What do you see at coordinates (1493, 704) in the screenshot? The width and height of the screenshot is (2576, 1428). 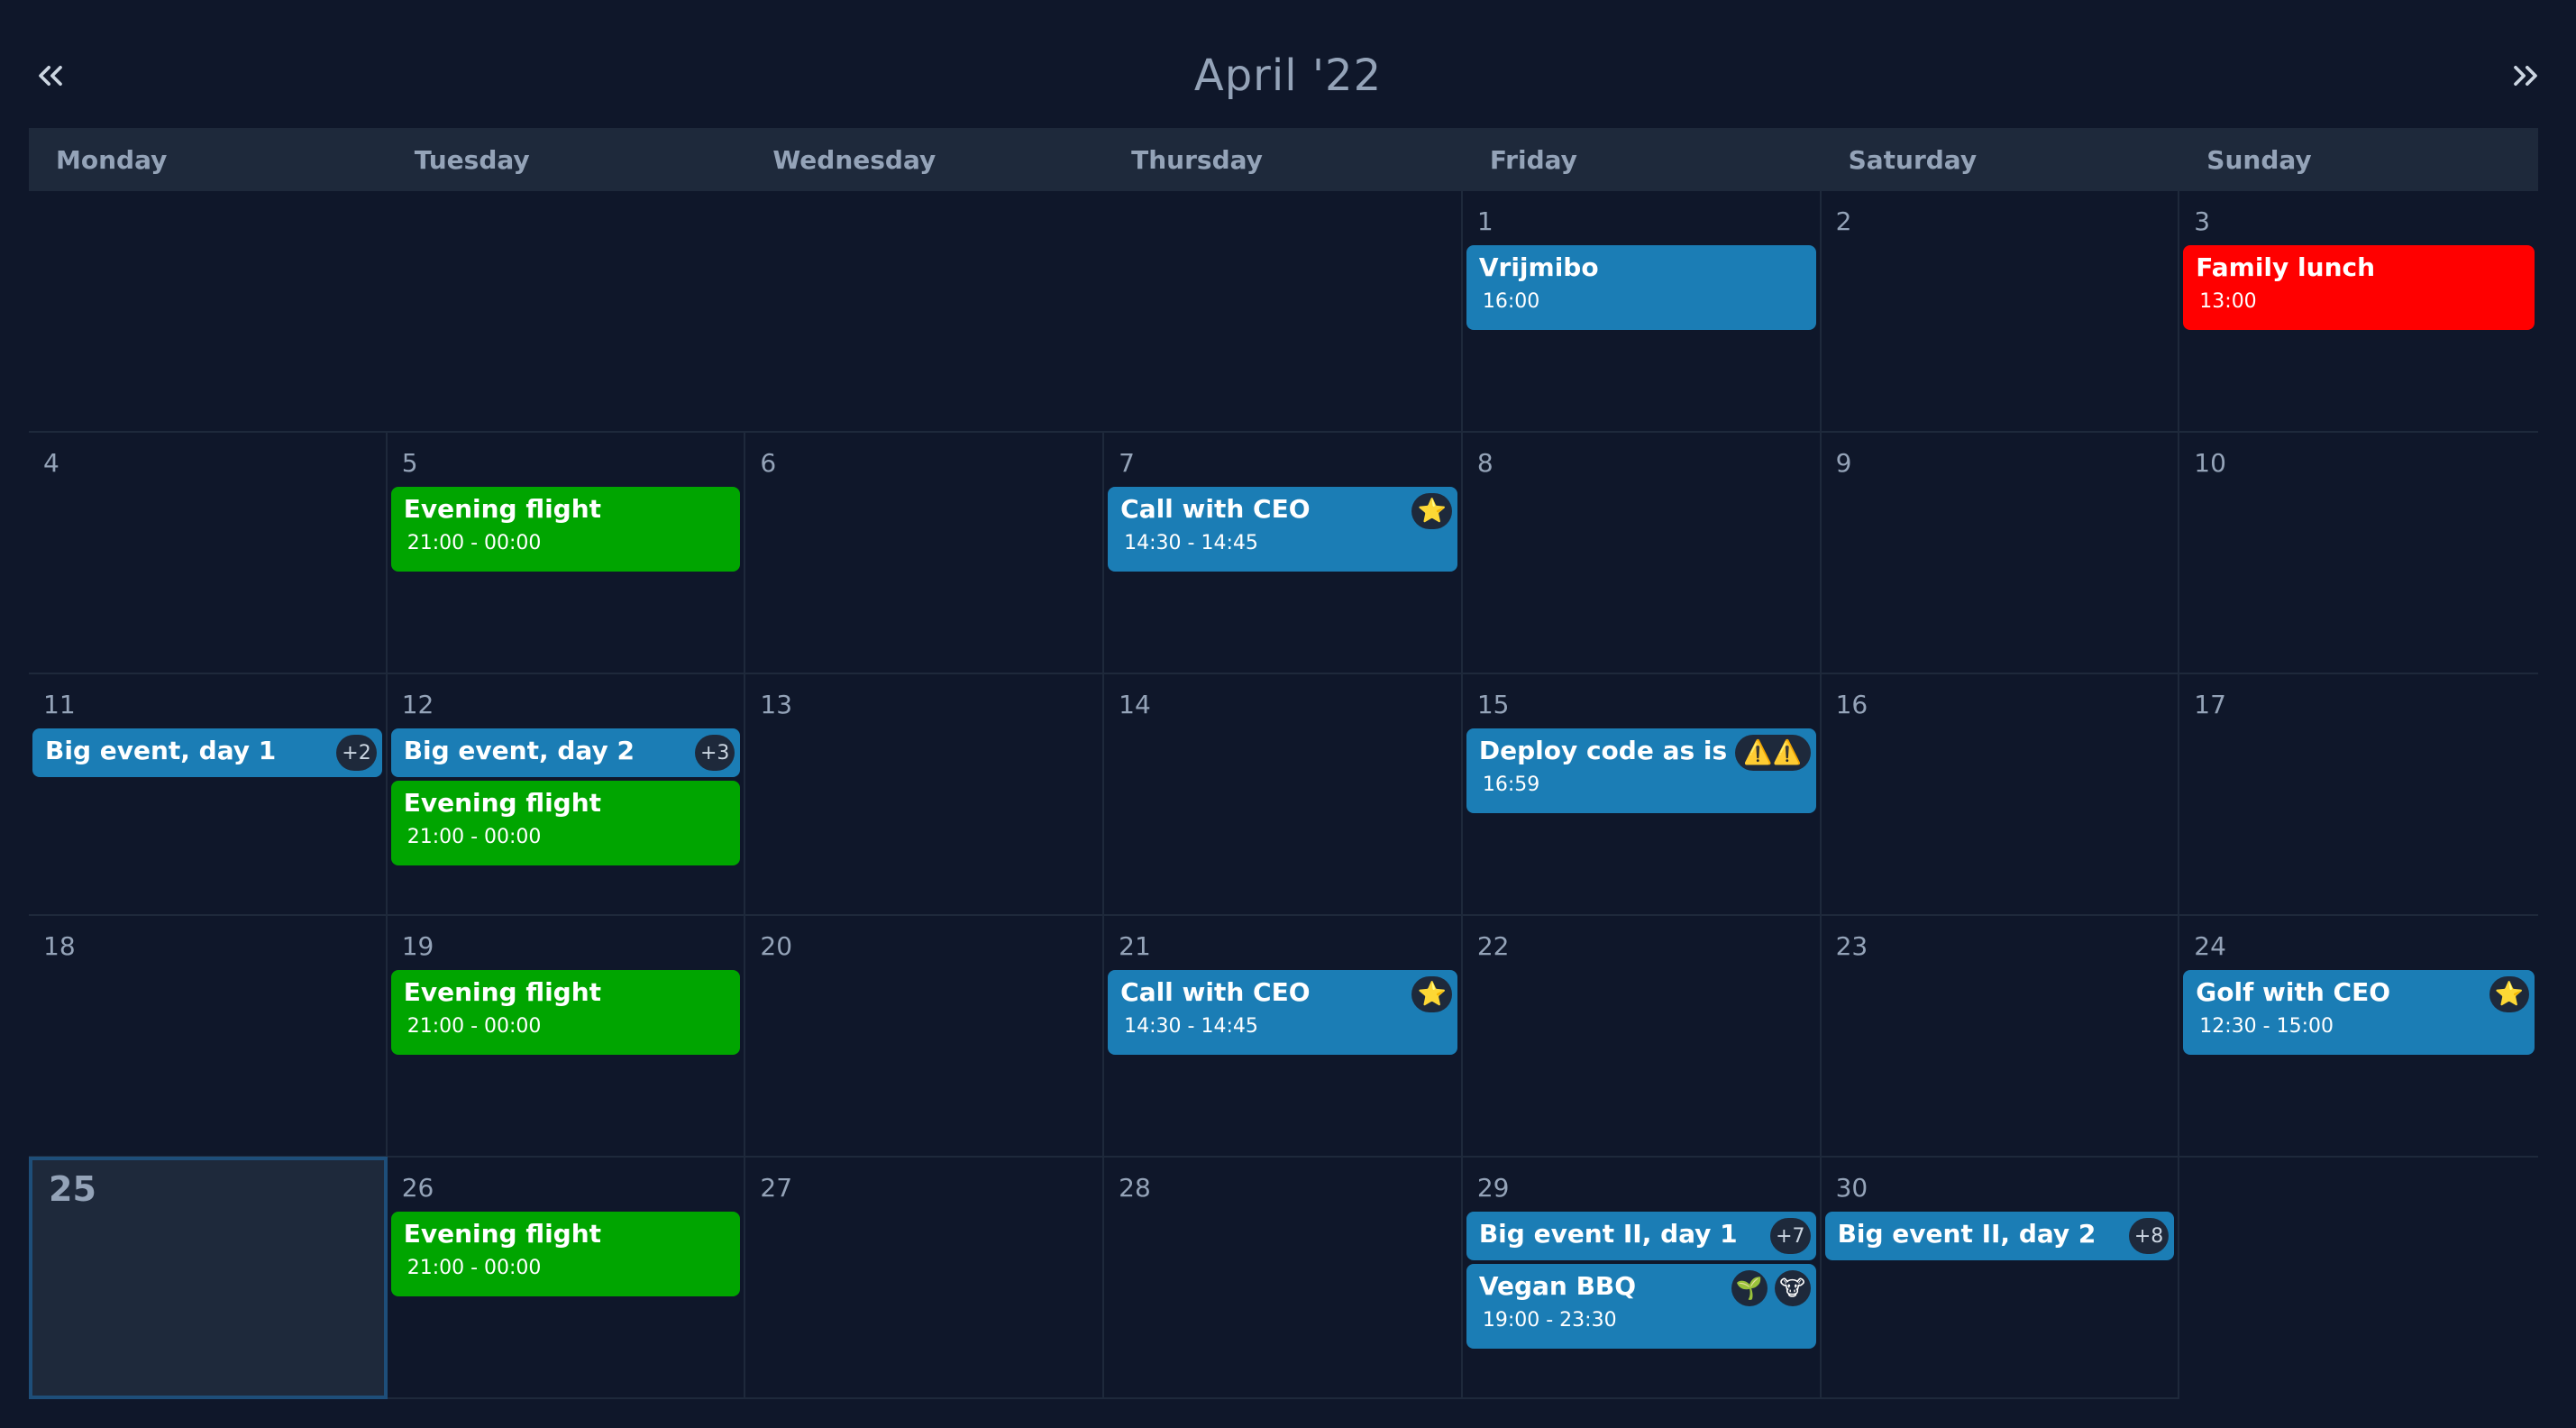 I see `day-number: 15` at bounding box center [1493, 704].